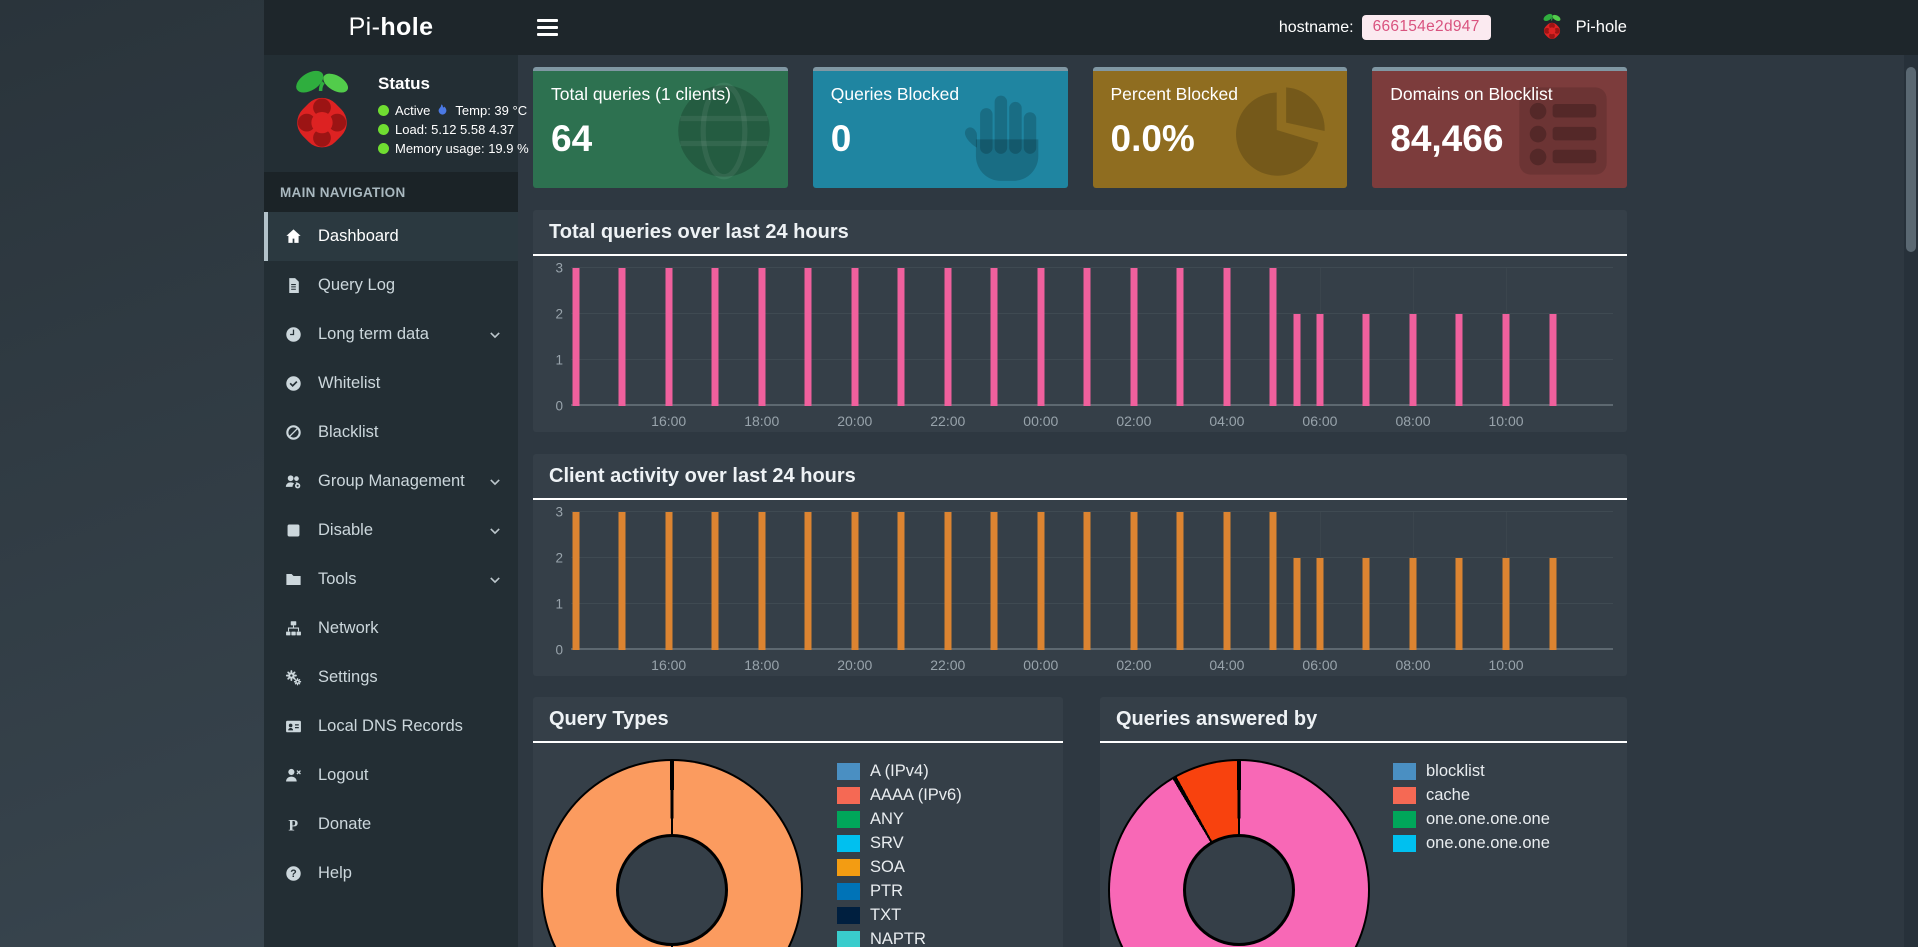  Describe the element at coordinates (899, 915) in the screenshot. I see `legend-item: TXT` at that location.